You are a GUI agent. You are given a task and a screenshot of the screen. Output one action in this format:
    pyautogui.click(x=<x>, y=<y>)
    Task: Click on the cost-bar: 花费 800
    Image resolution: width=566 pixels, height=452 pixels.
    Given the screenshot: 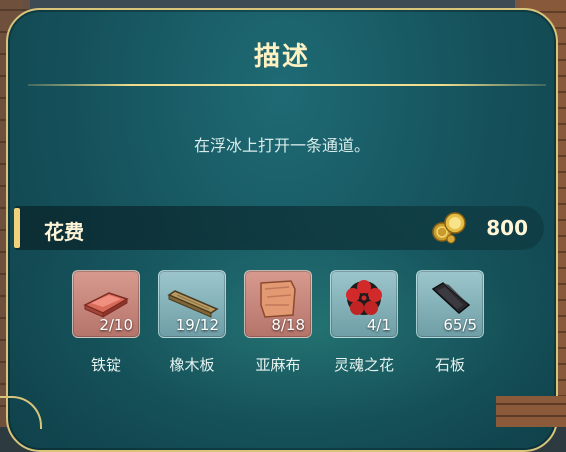 What is the action you would take?
    pyautogui.click(x=279, y=228)
    